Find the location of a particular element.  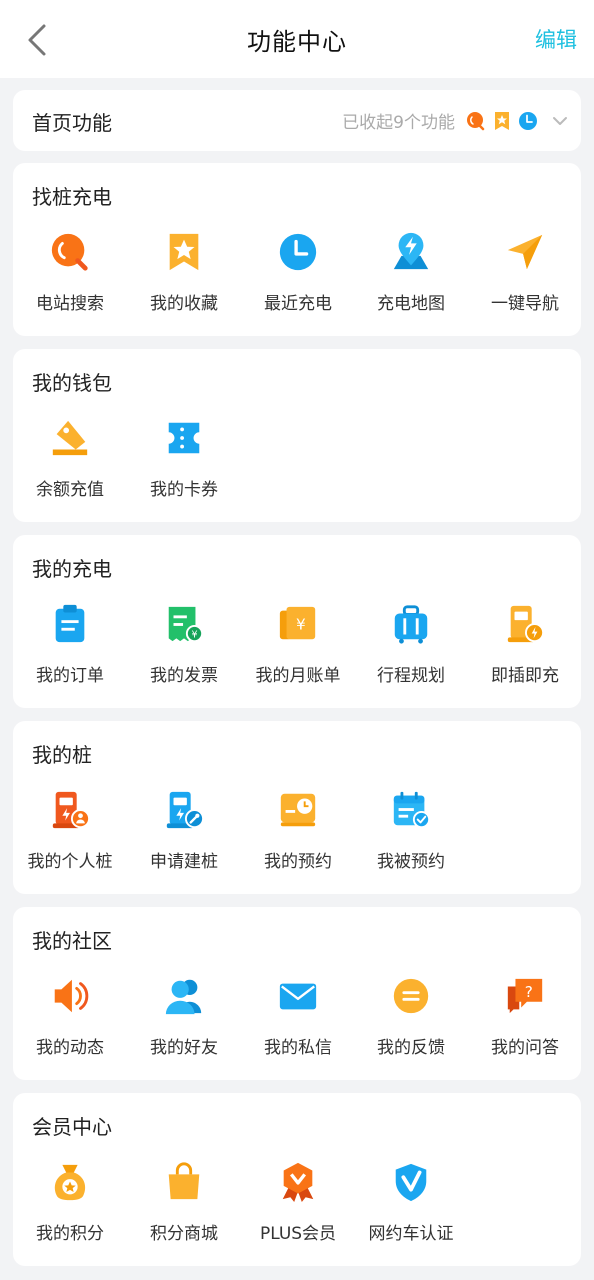

item-label: 我的好友 is located at coordinates (184, 1048).